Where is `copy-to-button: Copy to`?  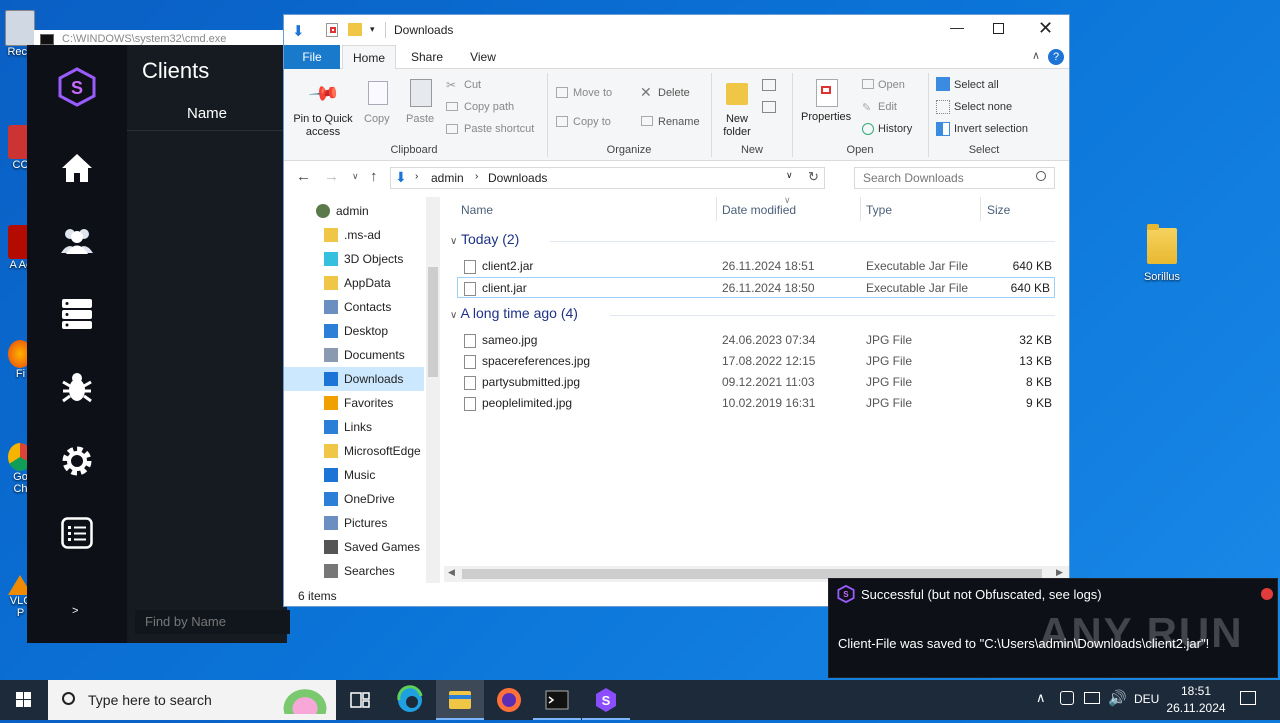
copy-to-button: Copy to is located at coordinates (592, 122).